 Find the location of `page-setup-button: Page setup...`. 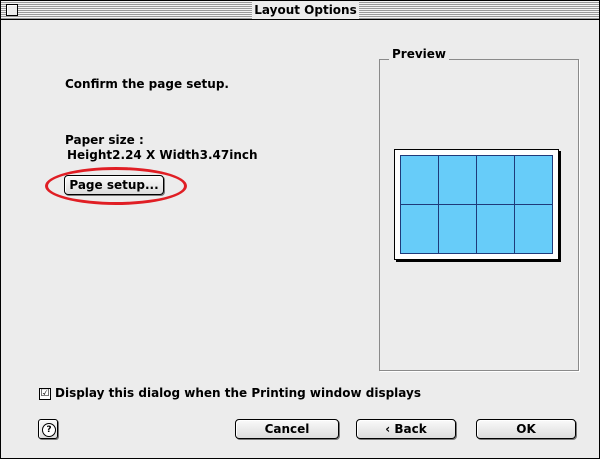

page-setup-button: Page setup... is located at coordinates (114, 185).